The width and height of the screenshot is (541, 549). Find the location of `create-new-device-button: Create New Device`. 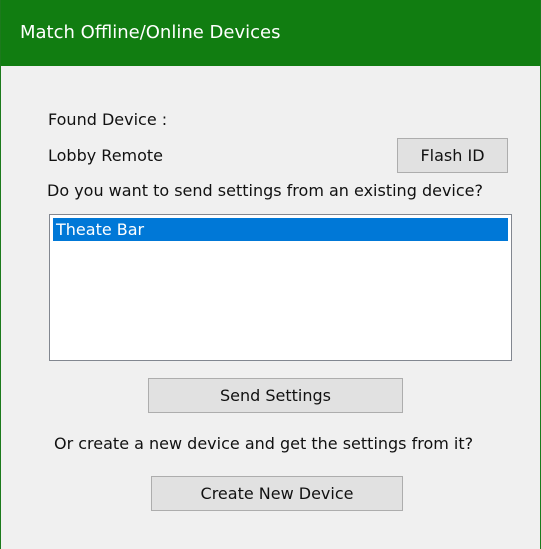

create-new-device-button: Create New Device is located at coordinates (277, 493).